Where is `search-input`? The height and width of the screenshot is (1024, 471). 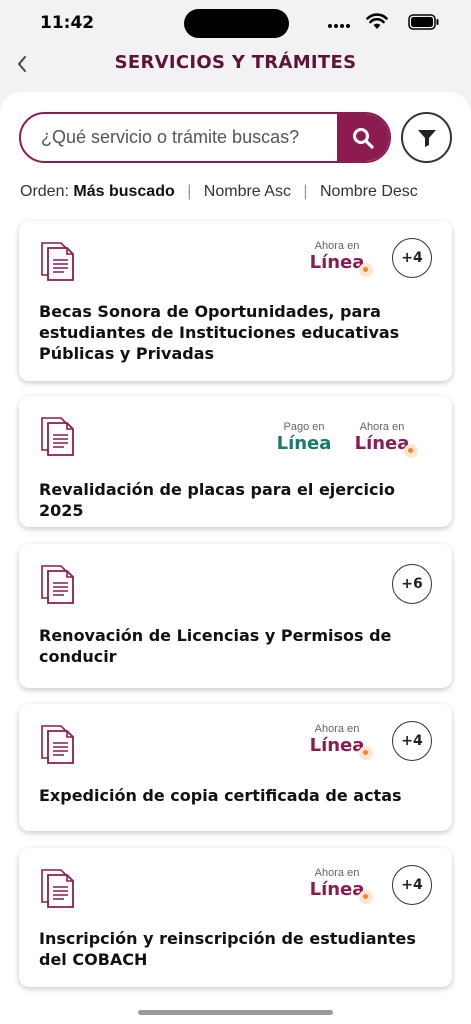
search-input is located at coordinates (180, 137).